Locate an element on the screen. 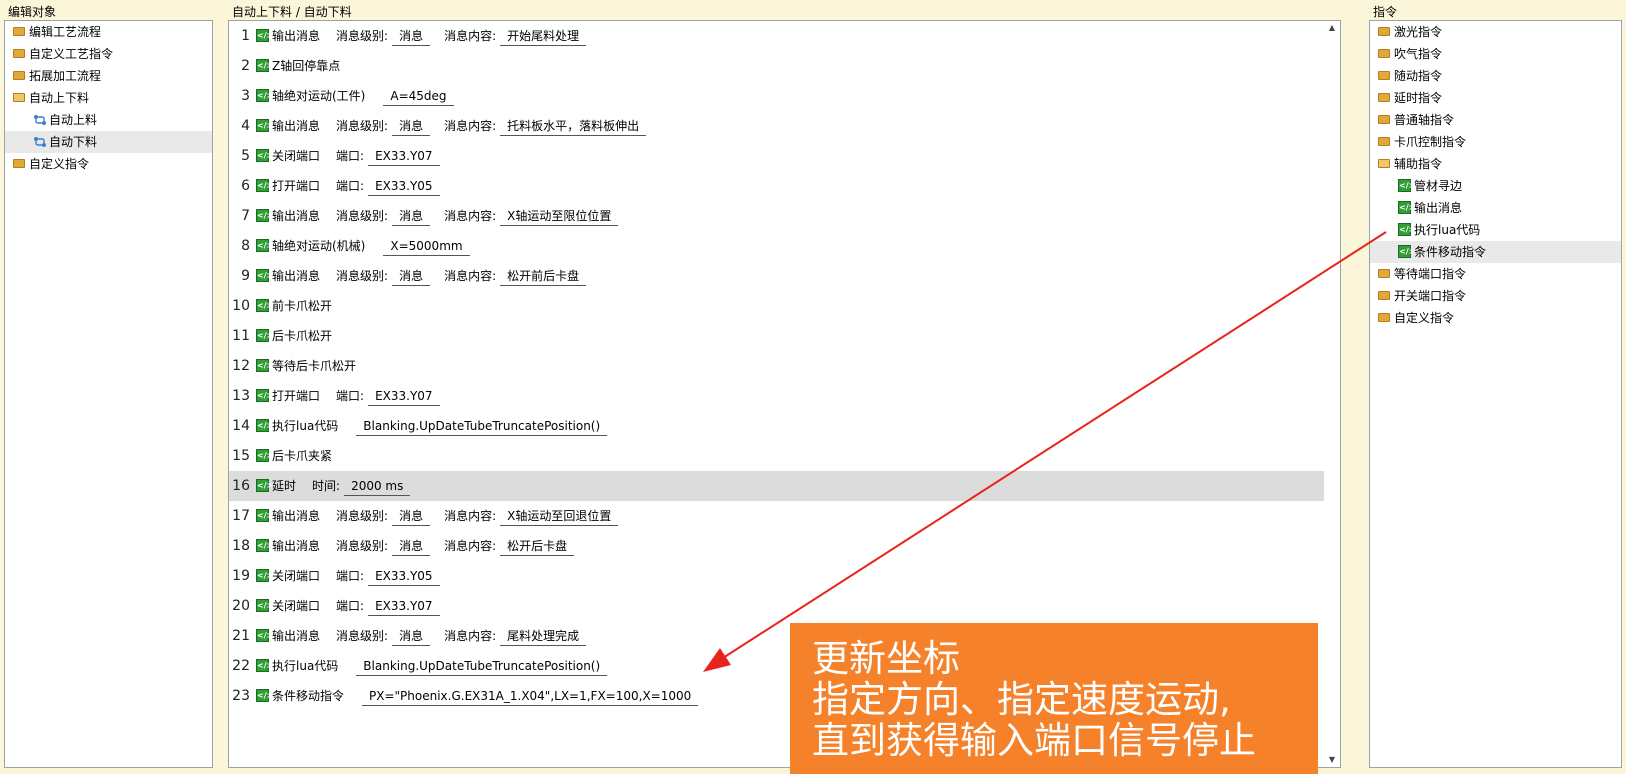 The height and width of the screenshot is (774, 1626). callout-line: 指定方向、指定速度运动, is located at coordinates (1021, 699).